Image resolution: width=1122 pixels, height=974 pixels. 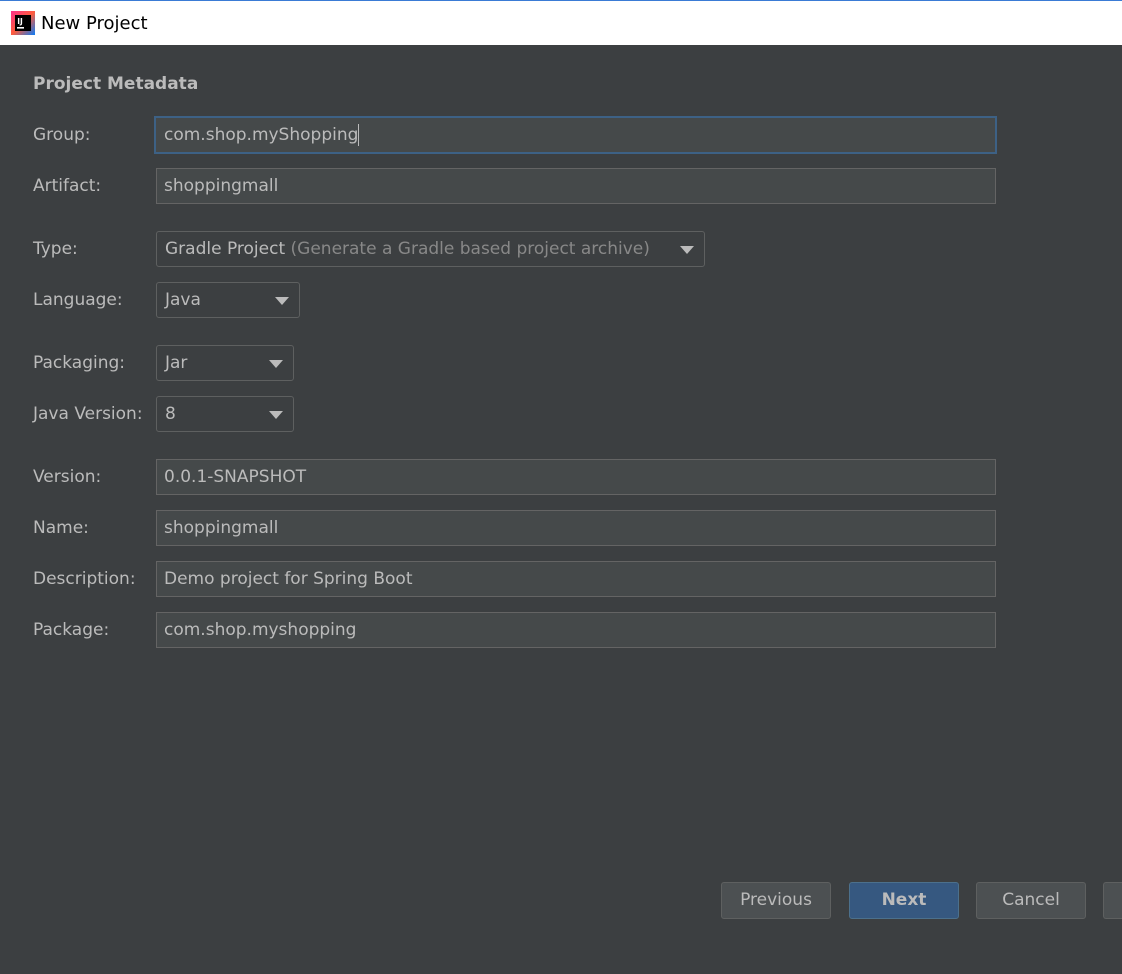 I want to click on cancel-button: Cancel, so click(x=1031, y=900).